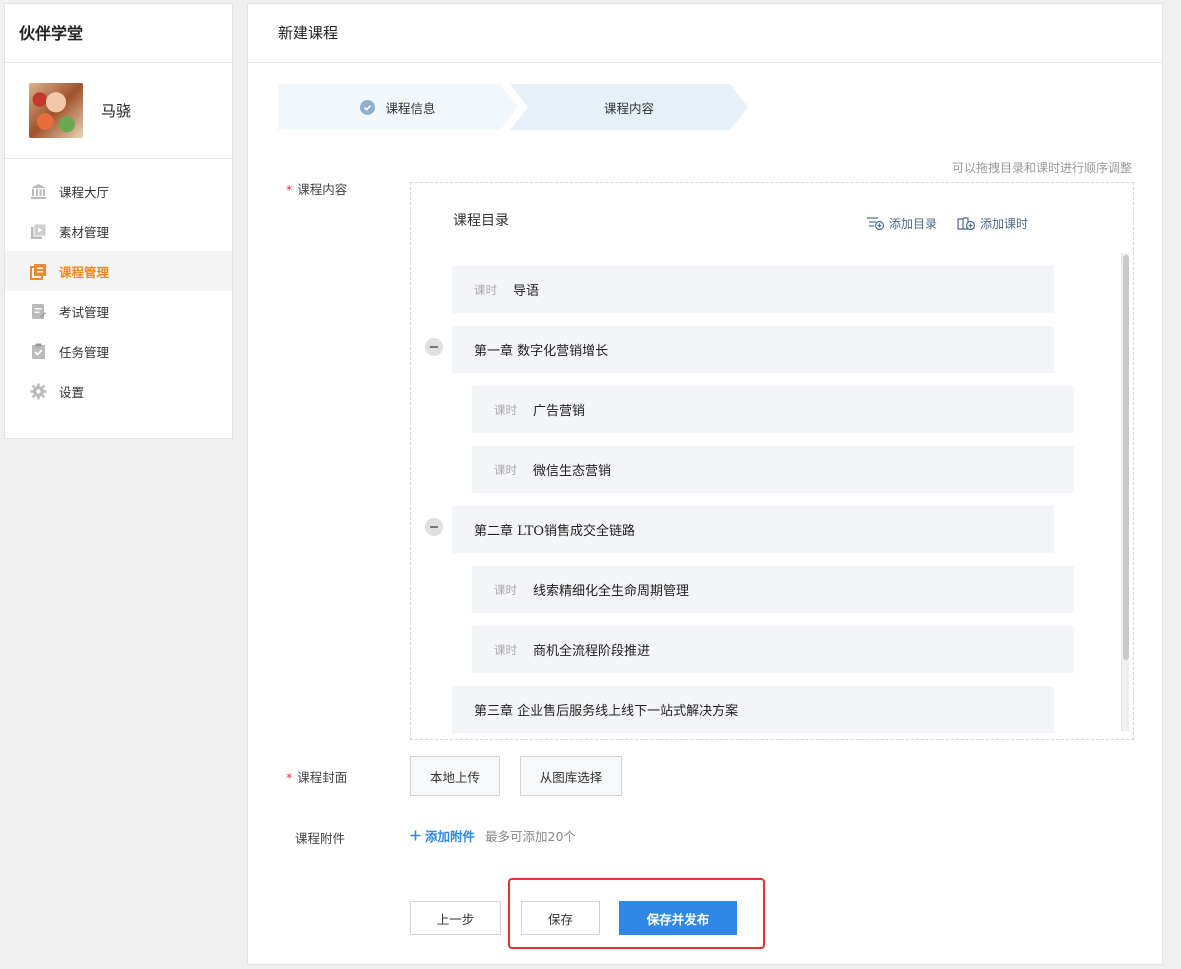  Describe the element at coordinates (38, 191) in the screenshot. I see `bank-icon` at that location.